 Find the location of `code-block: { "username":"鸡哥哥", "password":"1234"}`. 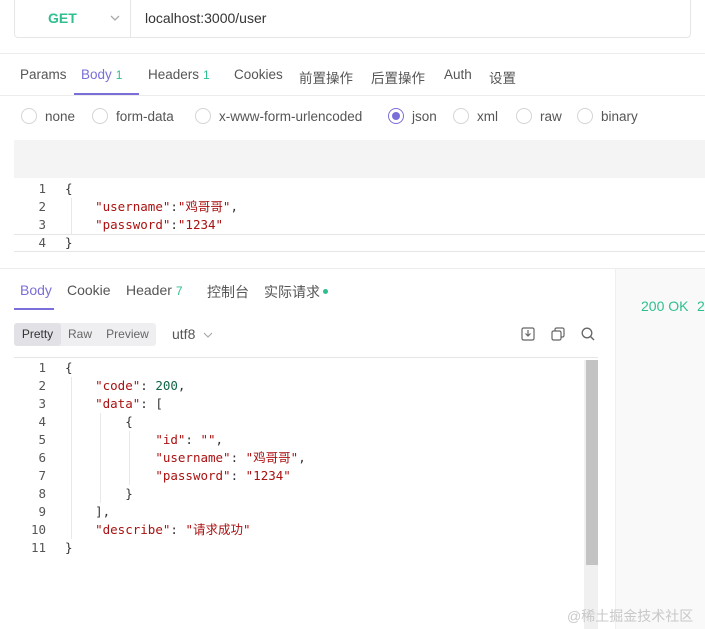

code-block: { "username":"鸡哥哥", "password":"1234"} is located at coordinates (151, 215).